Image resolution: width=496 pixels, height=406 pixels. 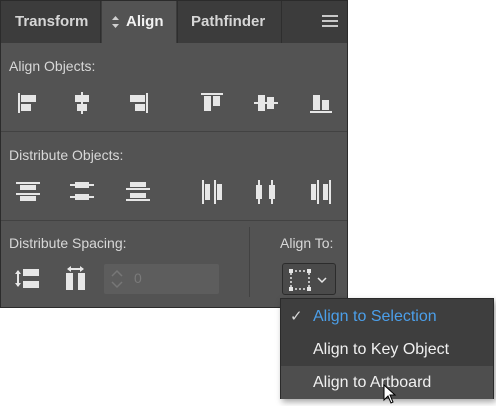 I want to click on tab-bar: Transform Align Pathfinder, so click(x=174, y=22).